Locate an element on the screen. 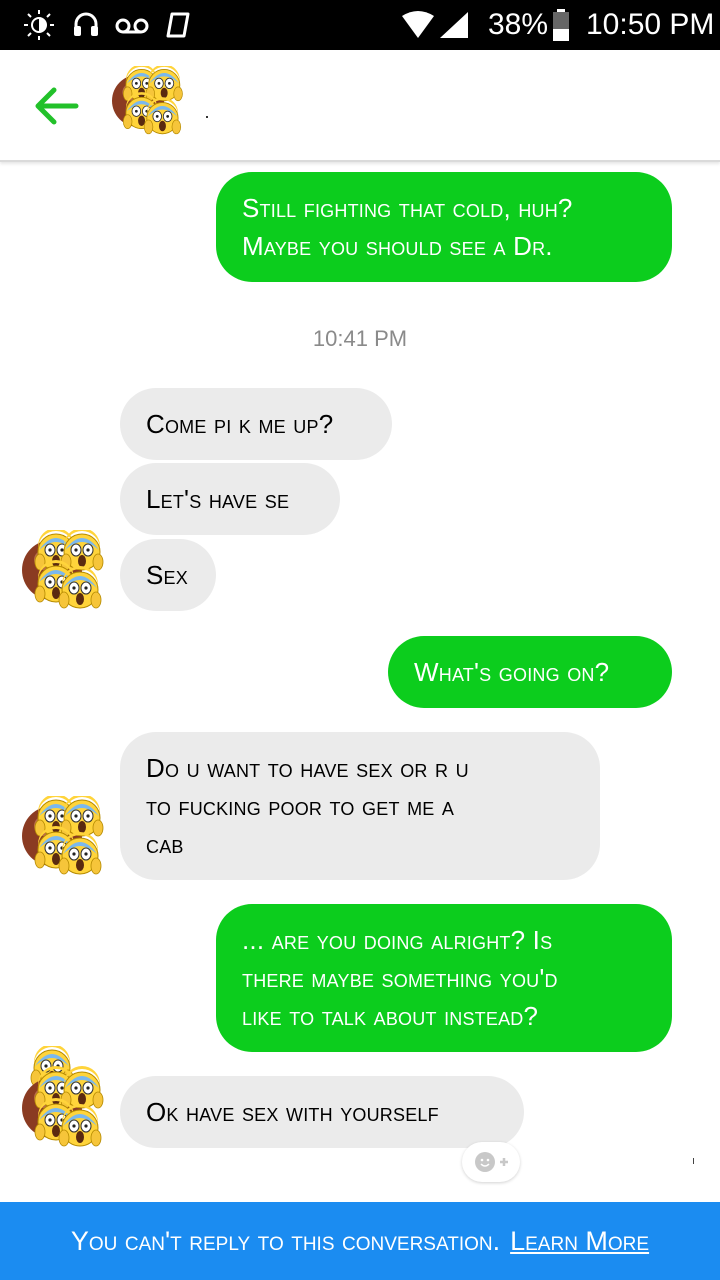  message-line: Do u want to have sex or r u is located at coordinates (307, 768).